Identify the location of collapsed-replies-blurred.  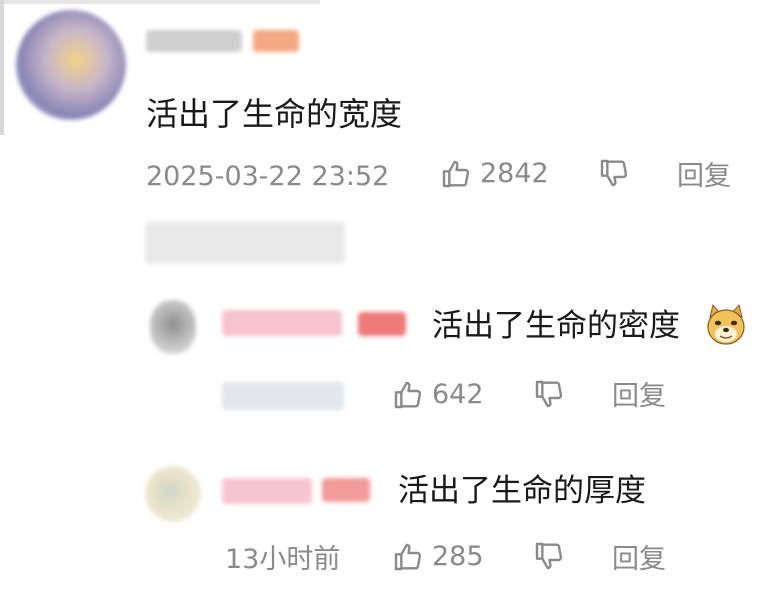
(245, 243).